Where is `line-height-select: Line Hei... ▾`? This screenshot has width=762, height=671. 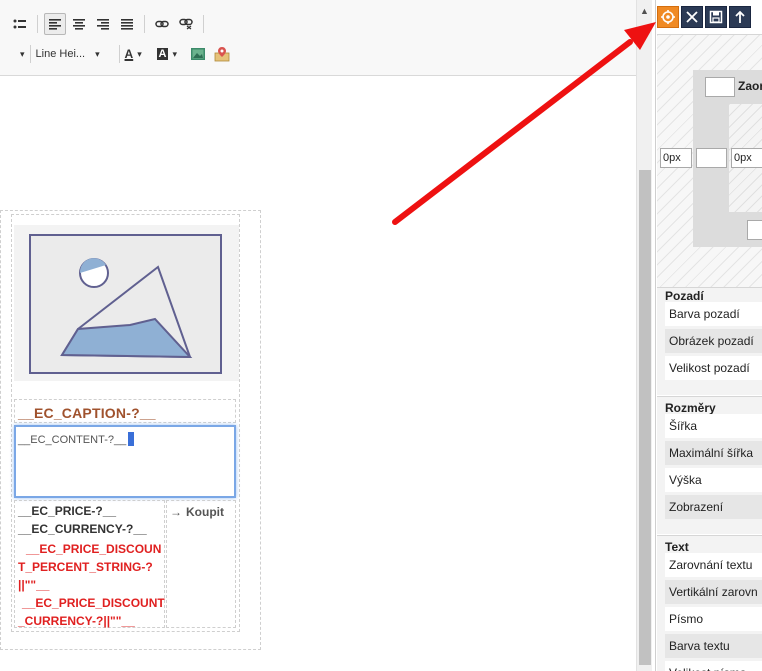 line-height-select: Line Hei... ▾ is located at coordinates (75, 54).